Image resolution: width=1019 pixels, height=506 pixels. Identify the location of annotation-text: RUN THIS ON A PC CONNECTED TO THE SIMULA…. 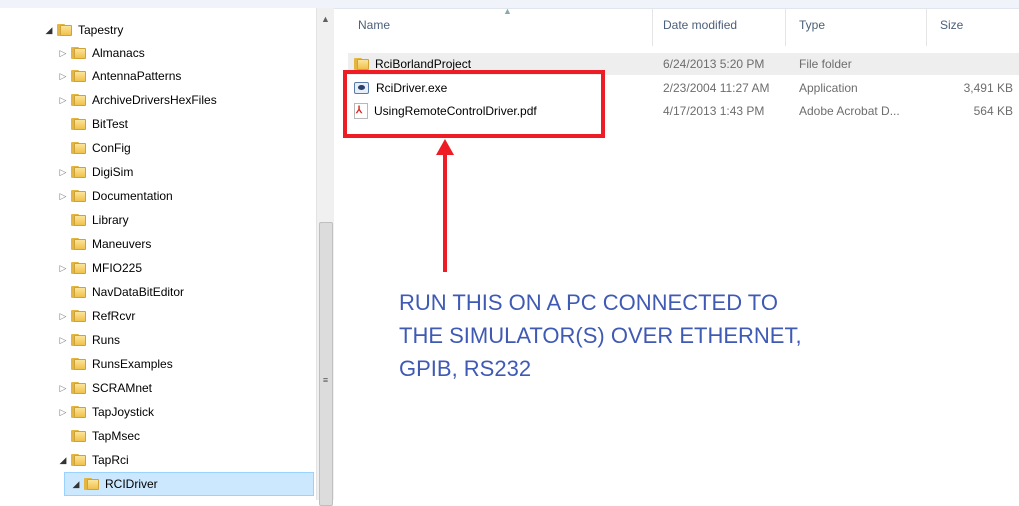
(699, 335).